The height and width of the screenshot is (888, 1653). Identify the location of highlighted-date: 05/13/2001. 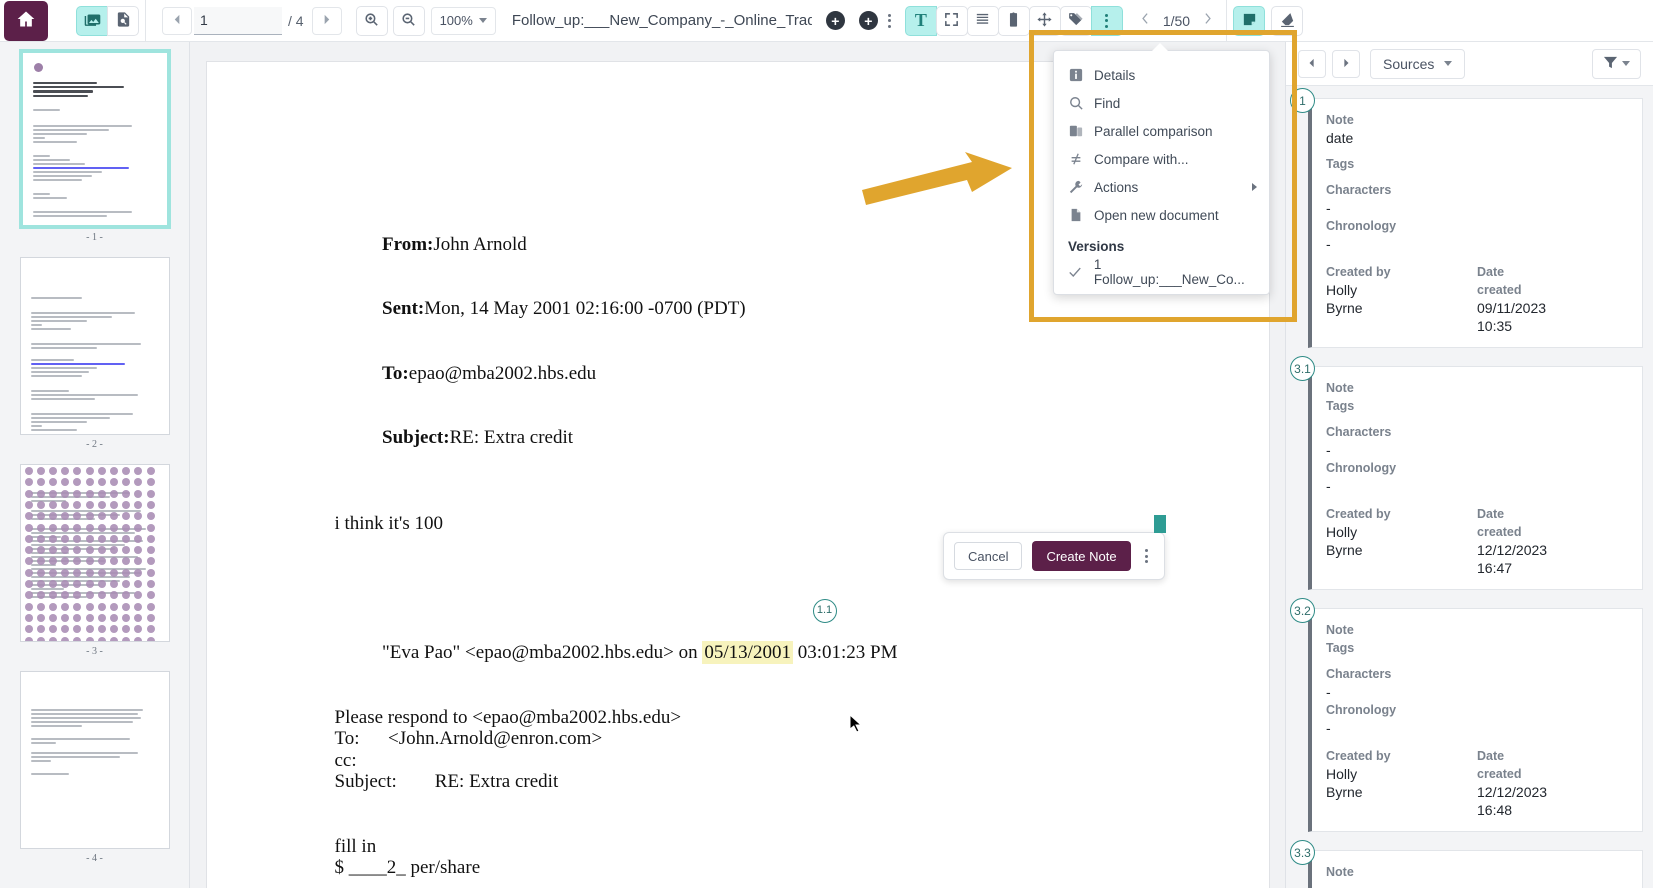
(747, 652).